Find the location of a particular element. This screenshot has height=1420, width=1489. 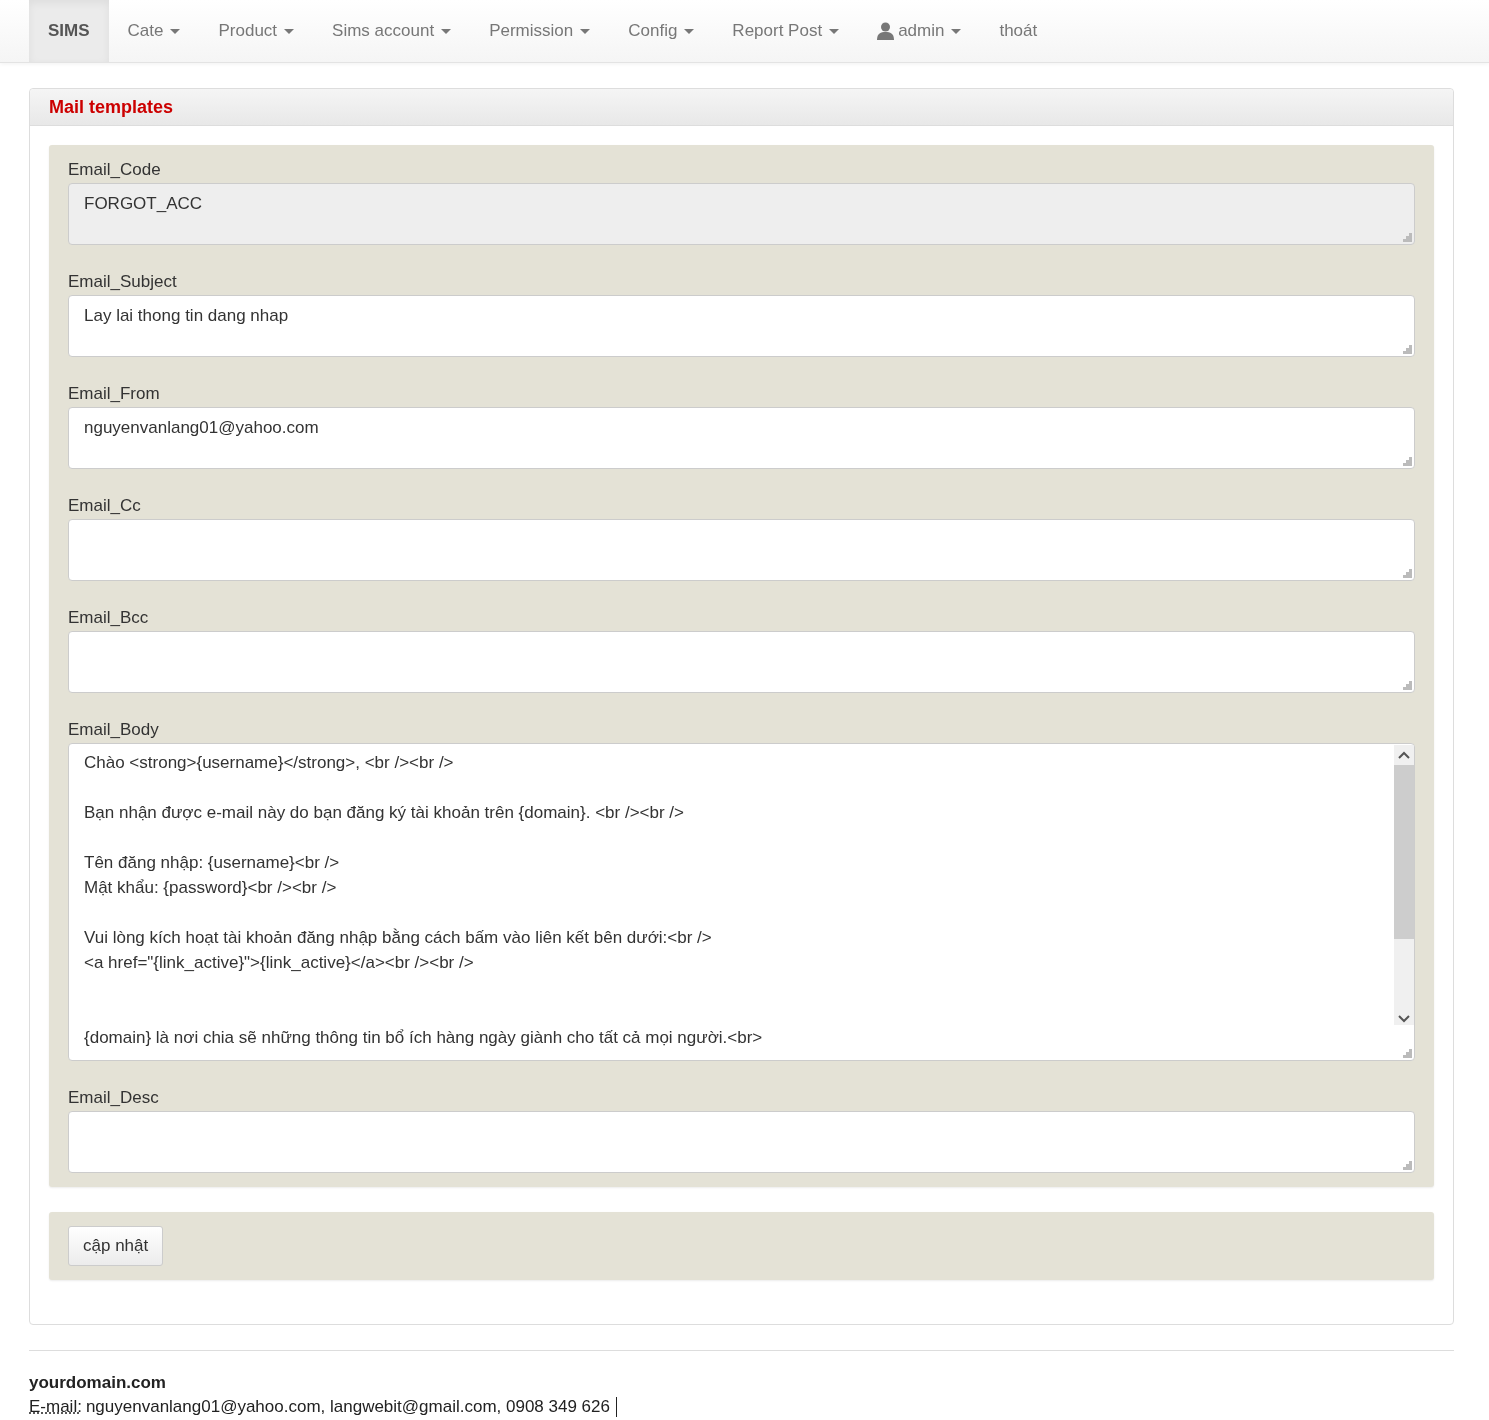

panel-title: Mail templates is located at coordinates (112, 107).